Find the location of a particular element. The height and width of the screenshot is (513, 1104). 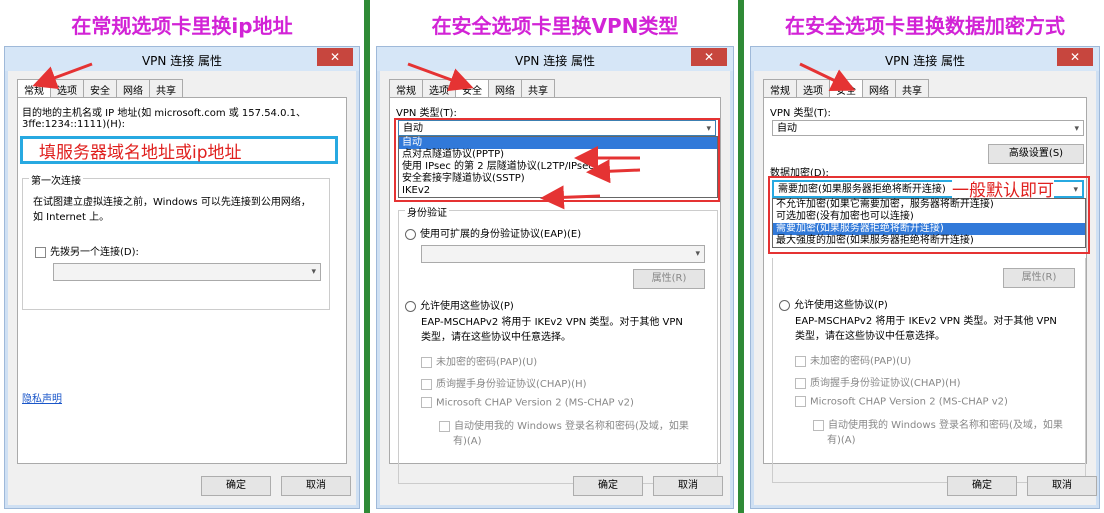

first-connect-desc-line2: 如 Internet 上。 is located at coordinates (71, 217).